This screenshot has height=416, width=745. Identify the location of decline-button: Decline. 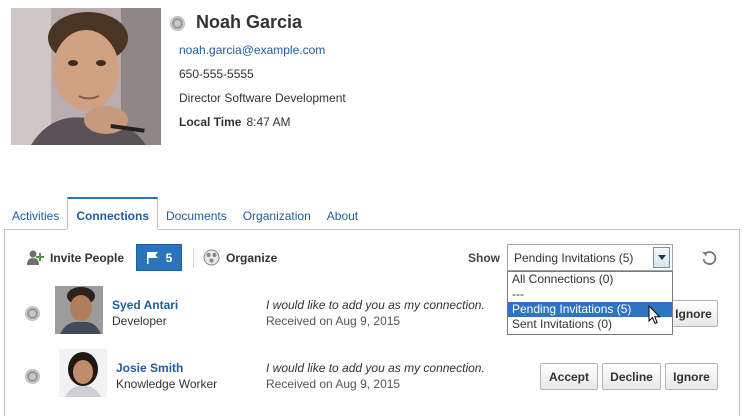
(631, 376).